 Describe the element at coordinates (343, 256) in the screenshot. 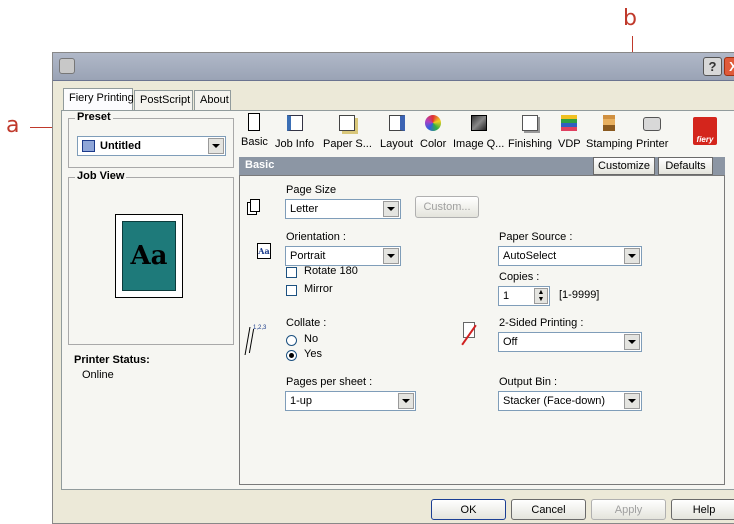

I see `orientation-select: Portrait` at that location.